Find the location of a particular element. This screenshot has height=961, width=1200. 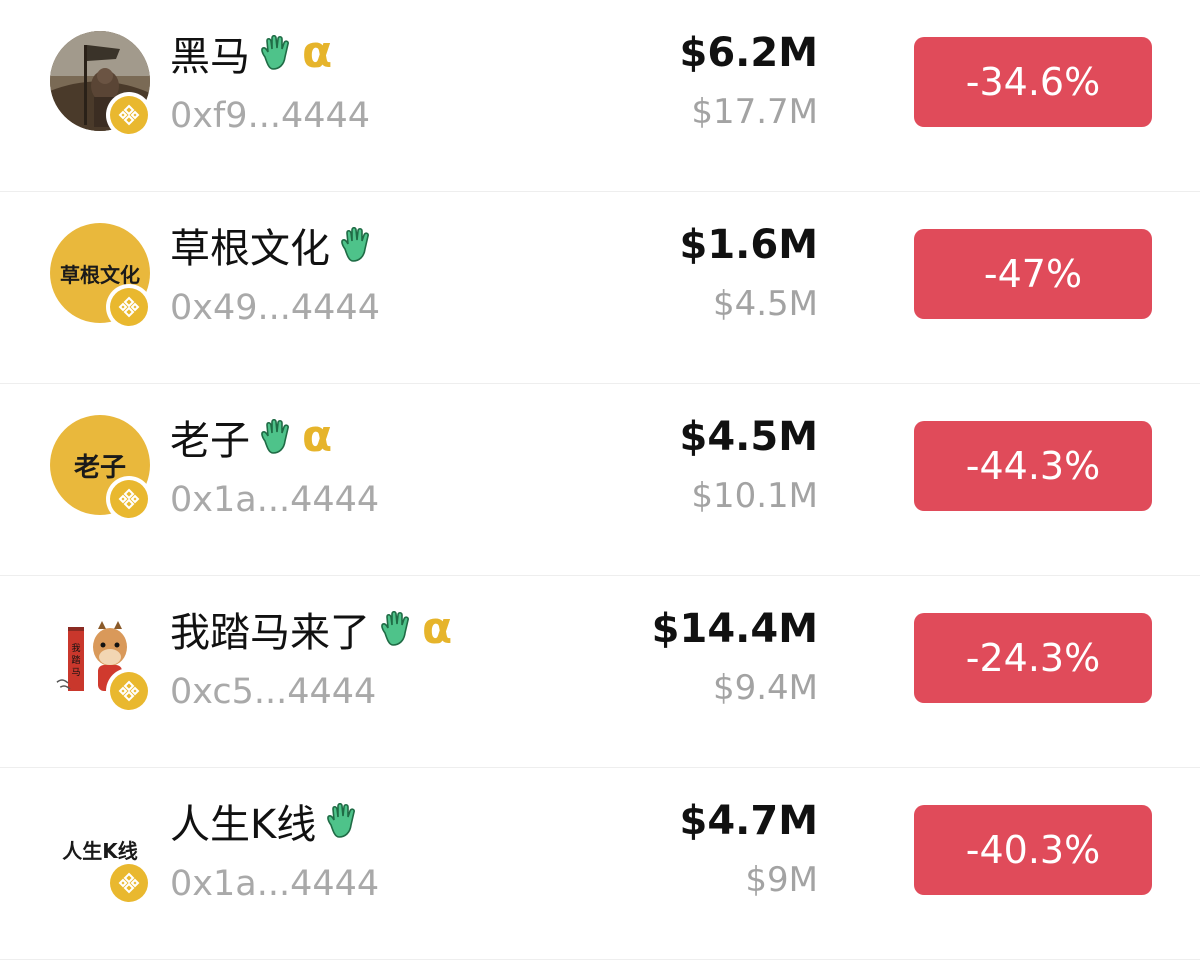

token-name: 黑马 is located at coordinates (210, 53).